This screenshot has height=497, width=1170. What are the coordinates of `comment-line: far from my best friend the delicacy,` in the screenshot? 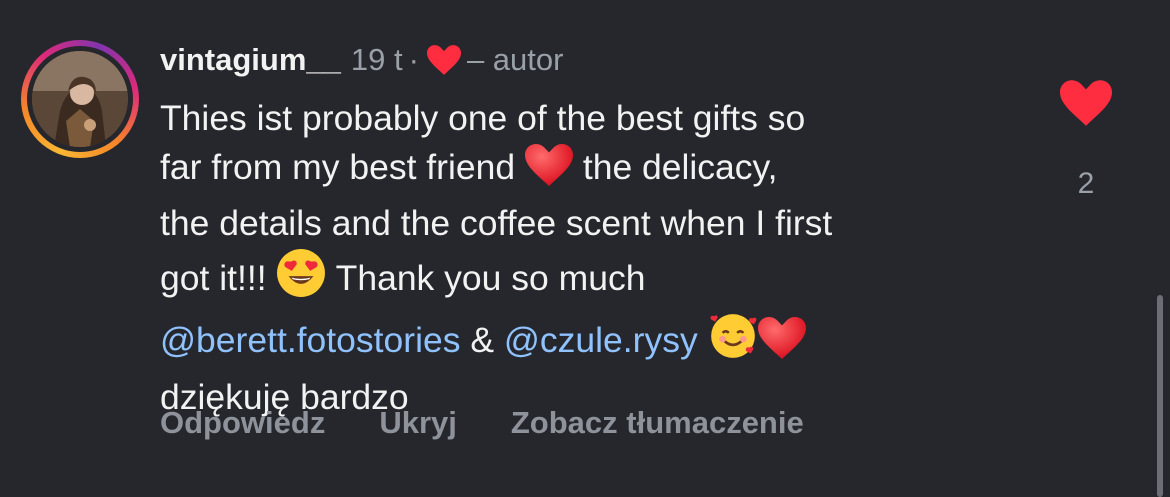 It's located at (600, 171).